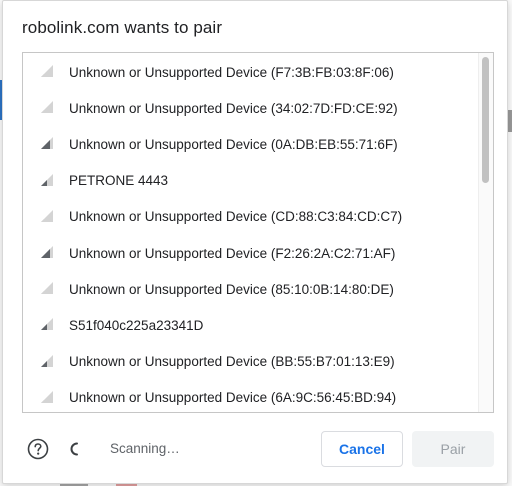  I want to click on device-name: S51f040c225a23341D, so click(136, 325).